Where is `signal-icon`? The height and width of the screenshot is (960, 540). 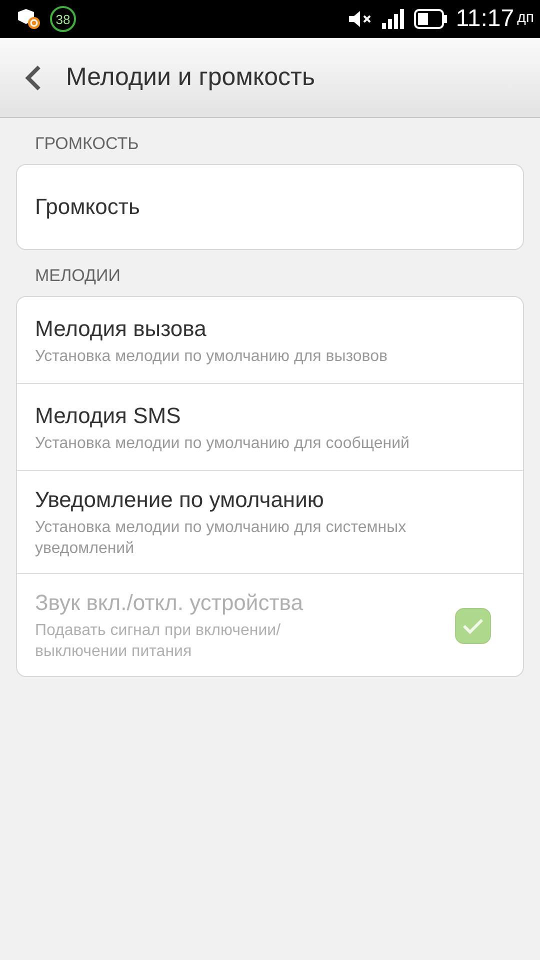
signal-icon is located at coordinates (394, 19).